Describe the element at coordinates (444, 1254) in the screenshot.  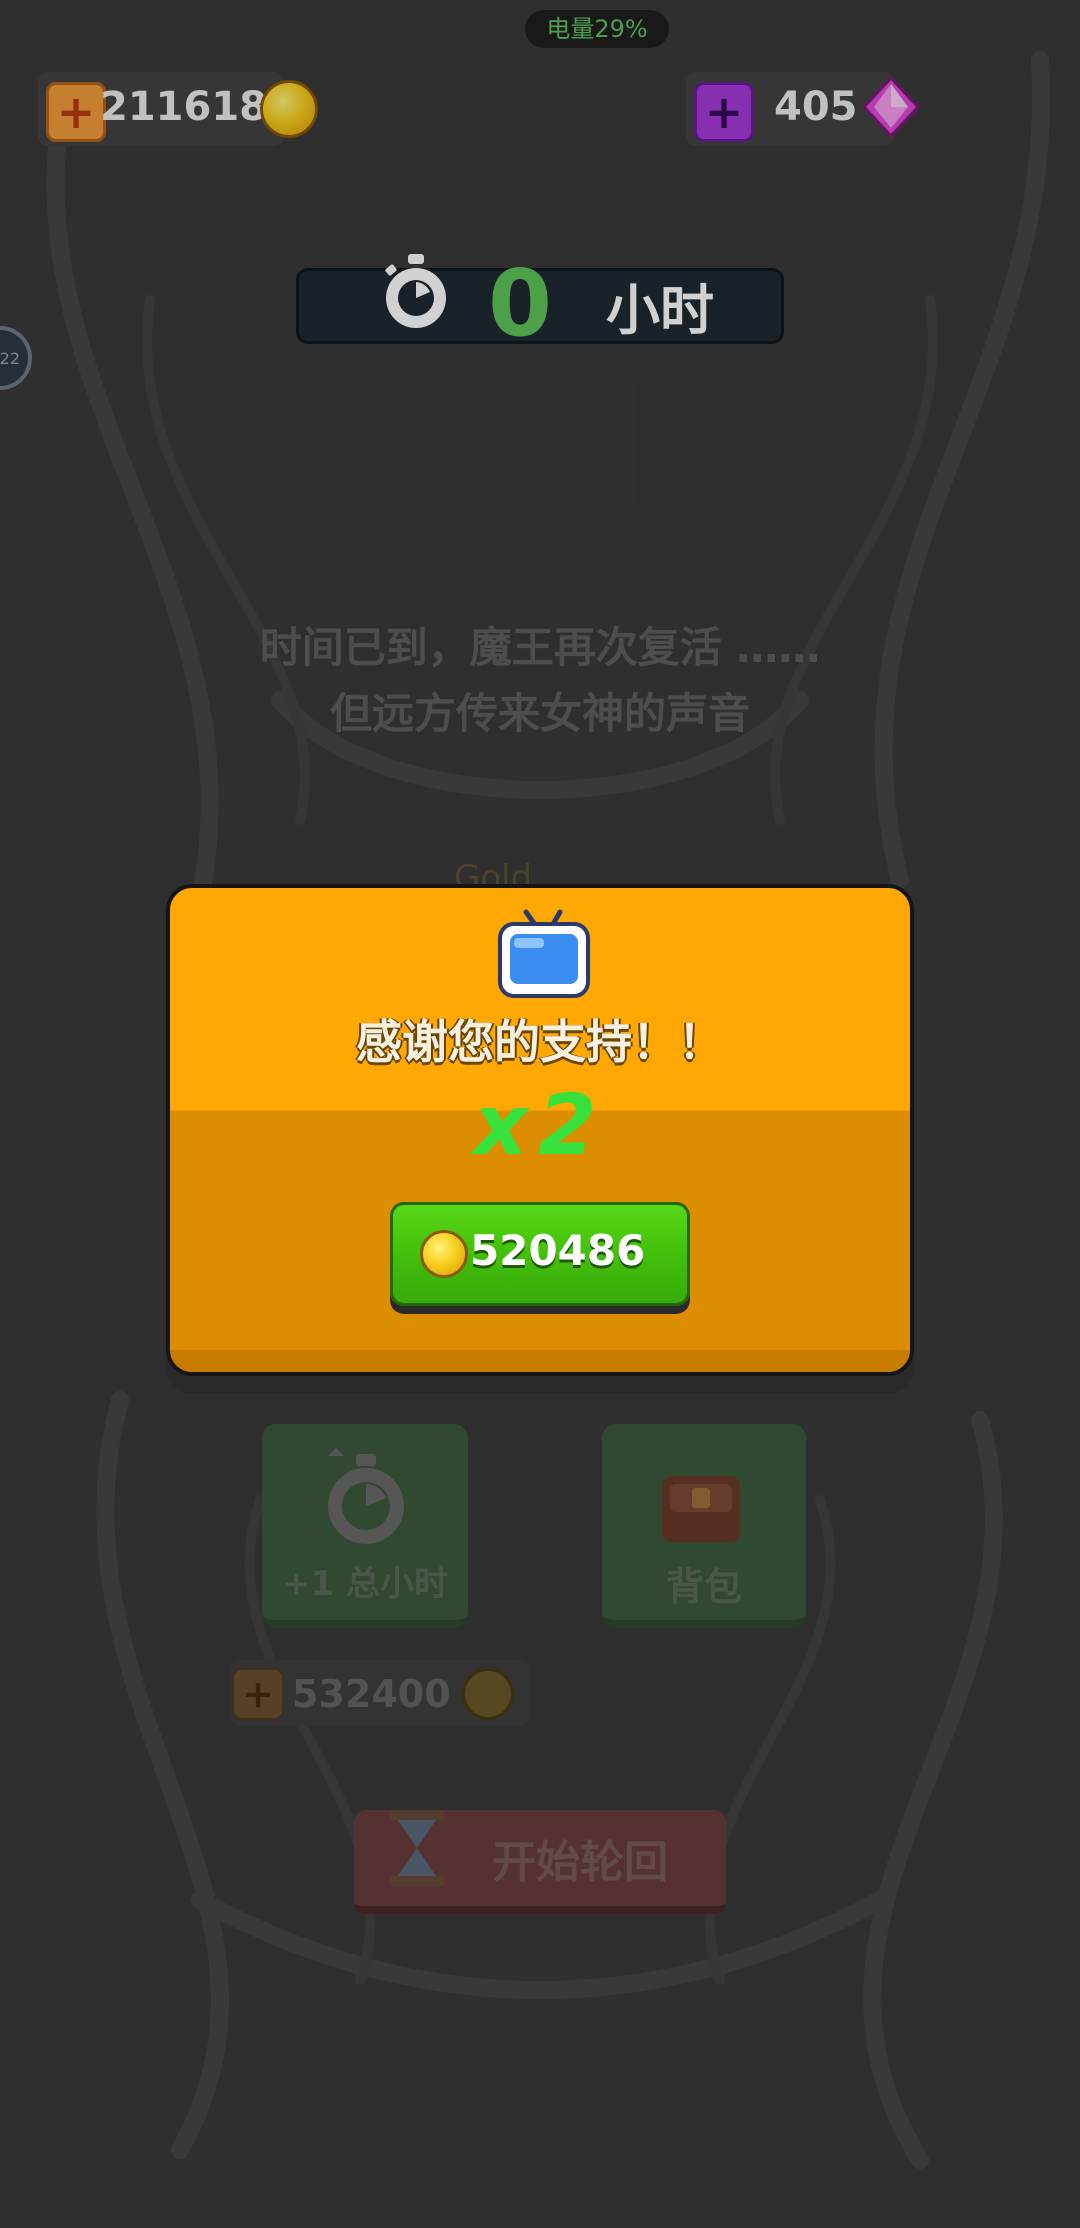
I see `gold-coin-icon` at that location.